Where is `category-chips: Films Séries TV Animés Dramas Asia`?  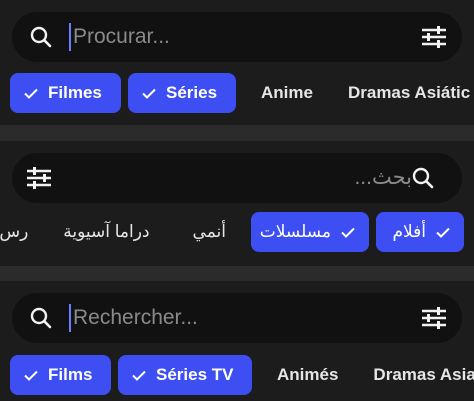
category-chips: Films Séries TV Animés Dramas Asia is located at coordinates (237, 376).